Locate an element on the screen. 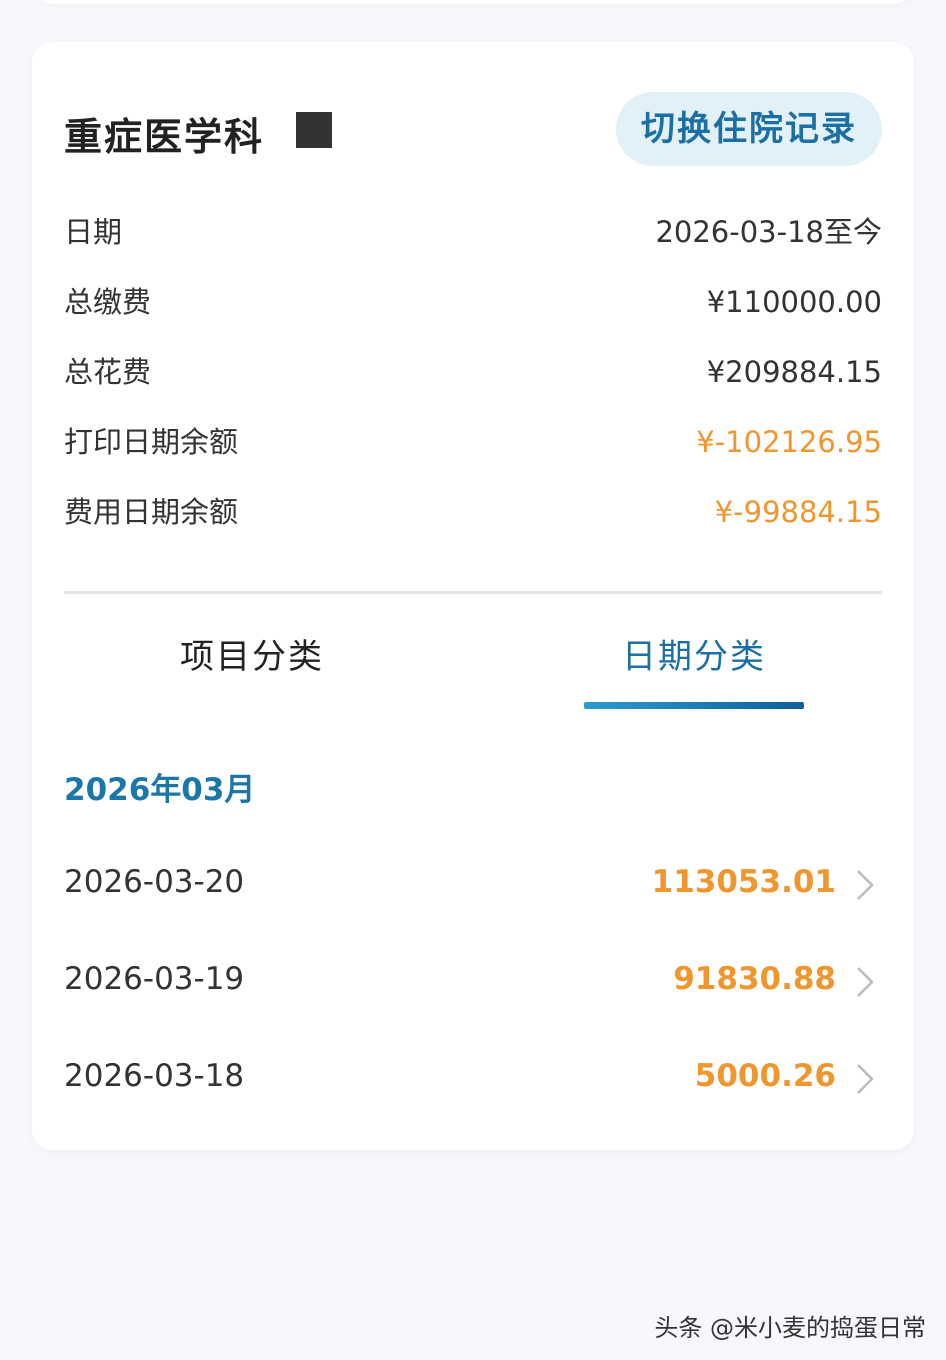 Image resolution: width=946 pixels, height=1360 pixels. list-item: 2026-03-19 91830.88 is located at coordinates (473, 981).